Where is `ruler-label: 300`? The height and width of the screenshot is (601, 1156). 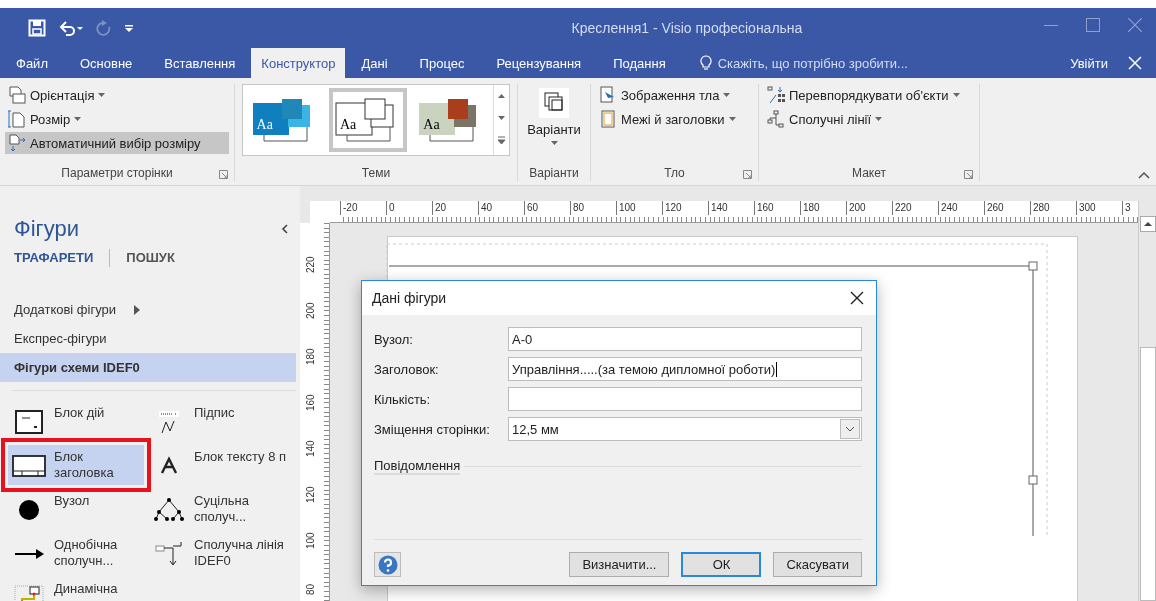 ruler-label: 300 is located at coordinates (1099, 208).